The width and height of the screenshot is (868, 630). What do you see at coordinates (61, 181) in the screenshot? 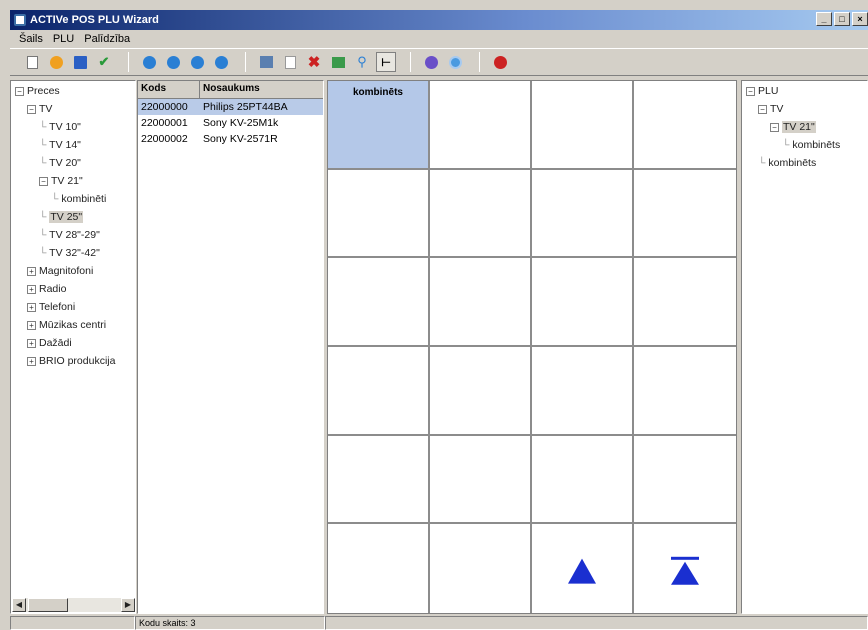
I see `category-tree-node: − TV 21"` at bounding box center [61, 181].